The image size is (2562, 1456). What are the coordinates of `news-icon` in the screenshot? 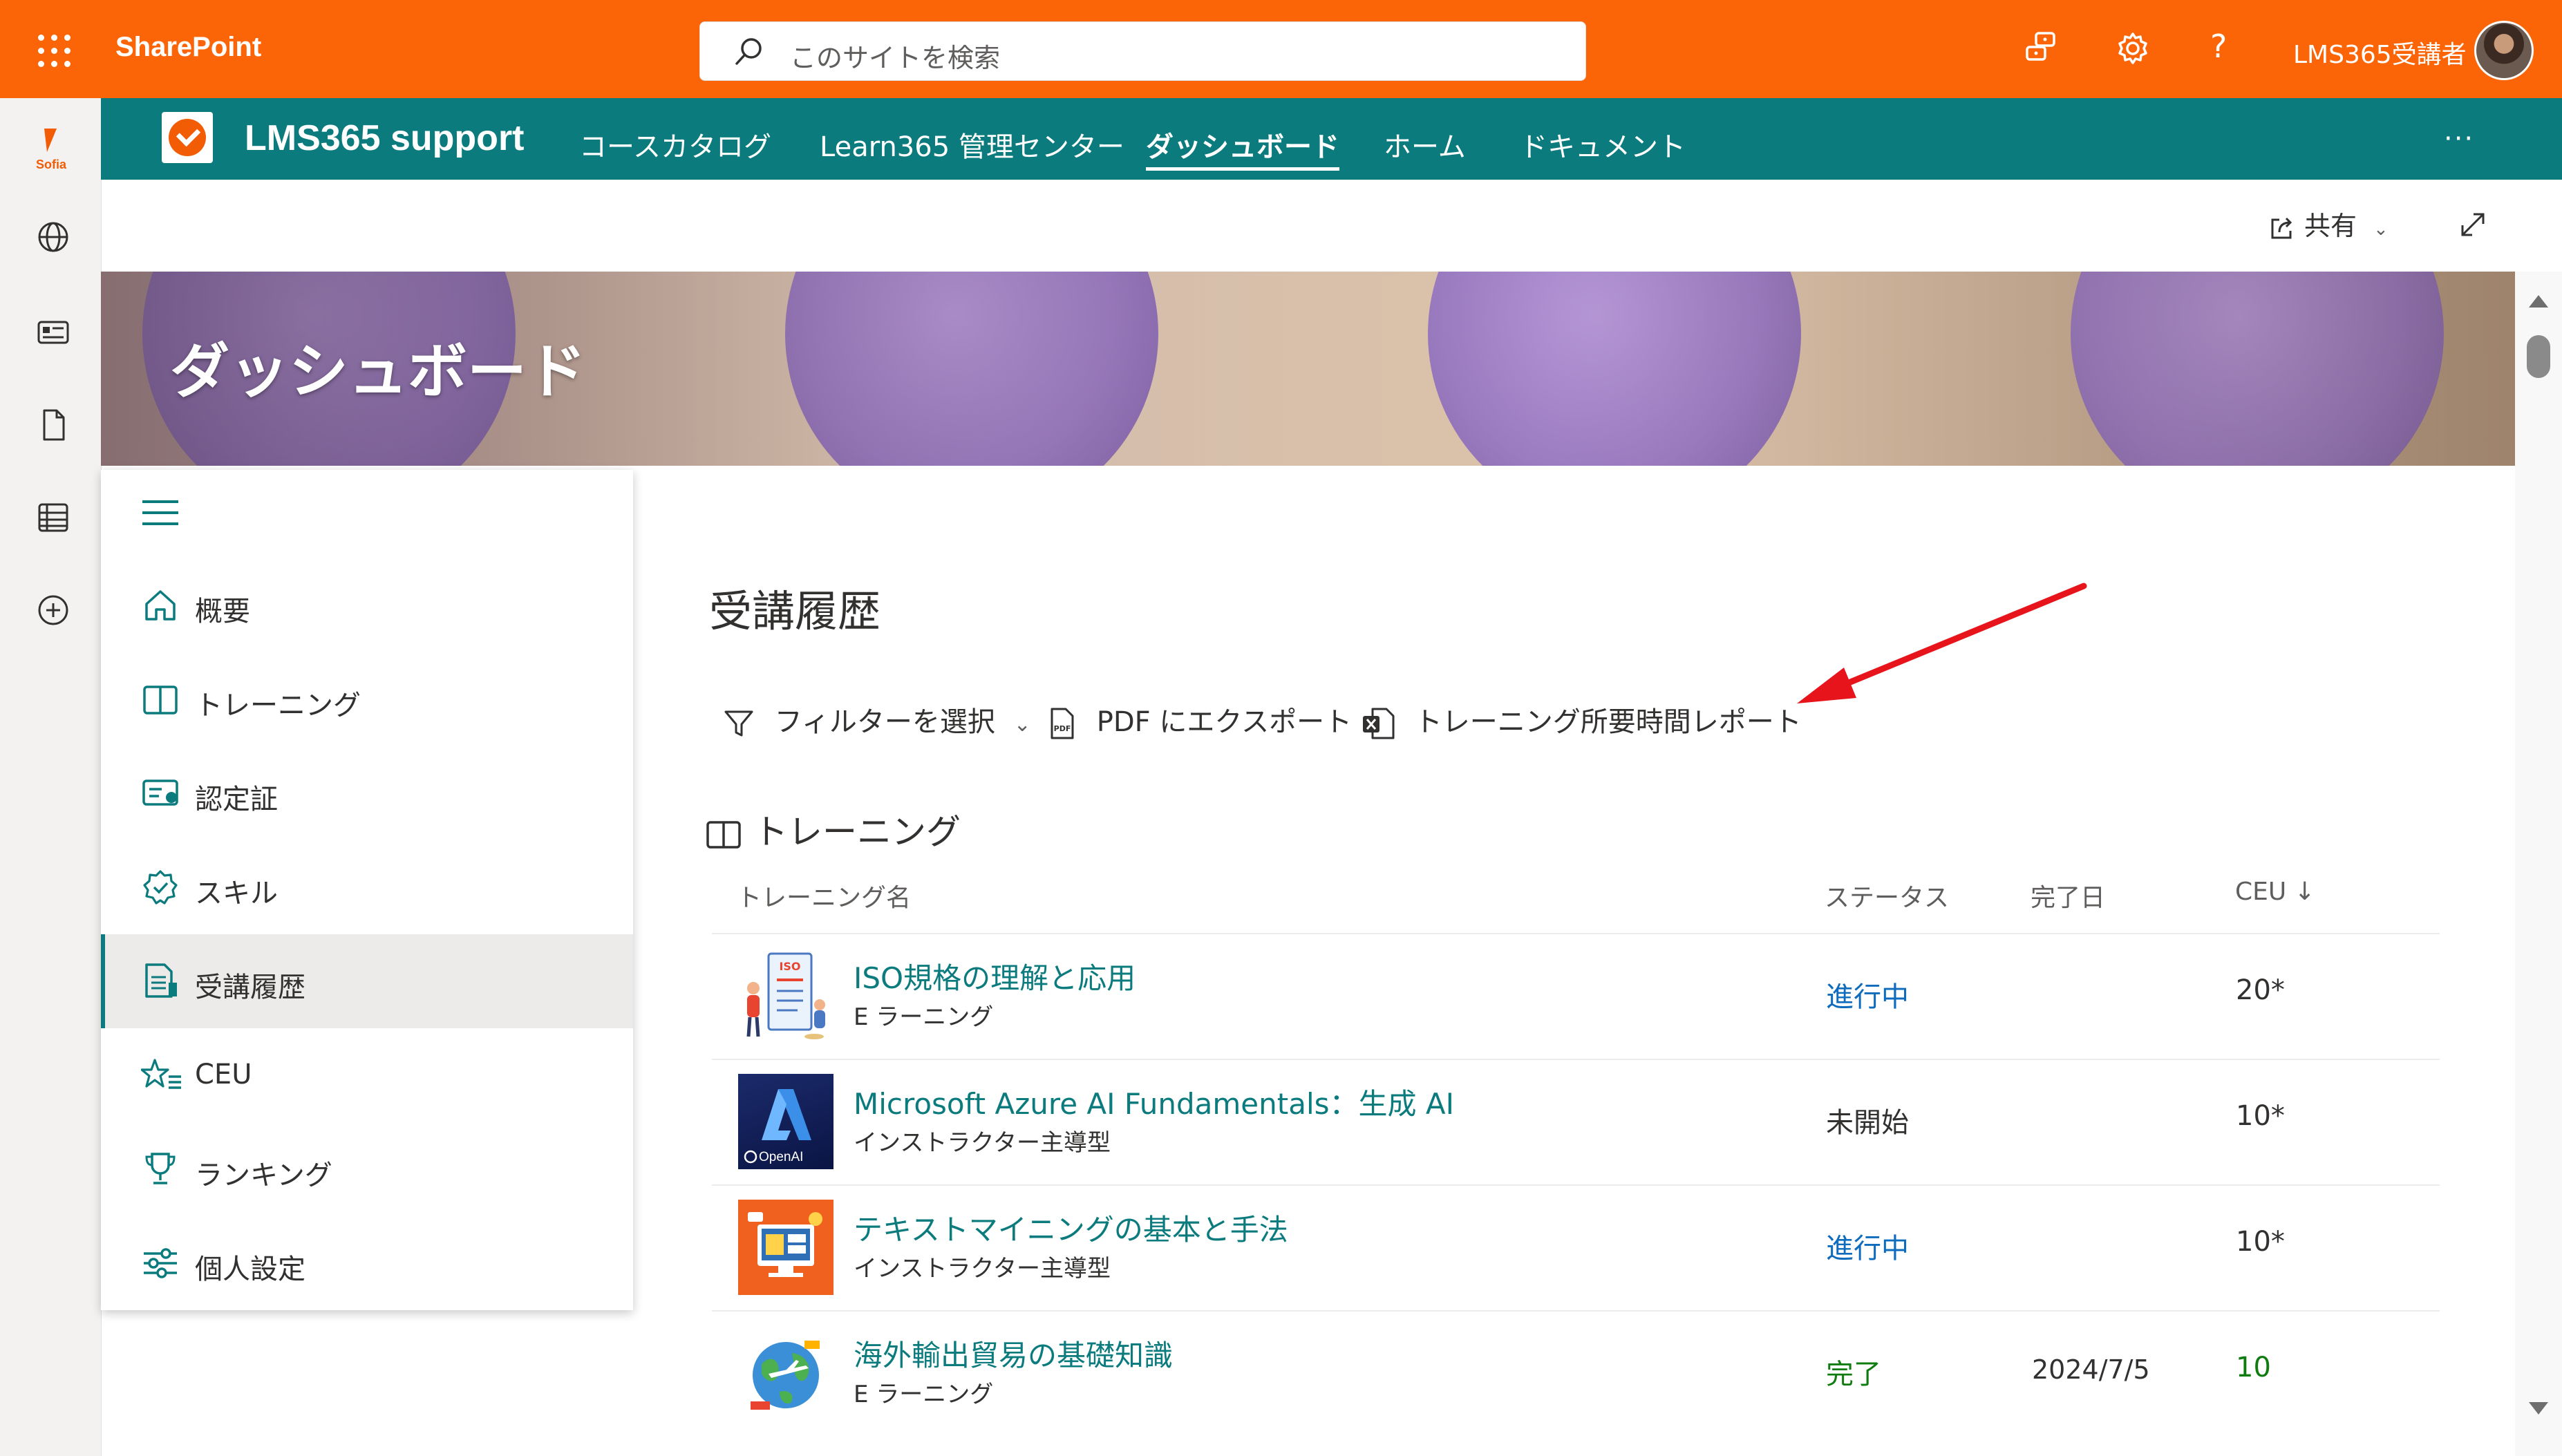 It's located at (53, 333).